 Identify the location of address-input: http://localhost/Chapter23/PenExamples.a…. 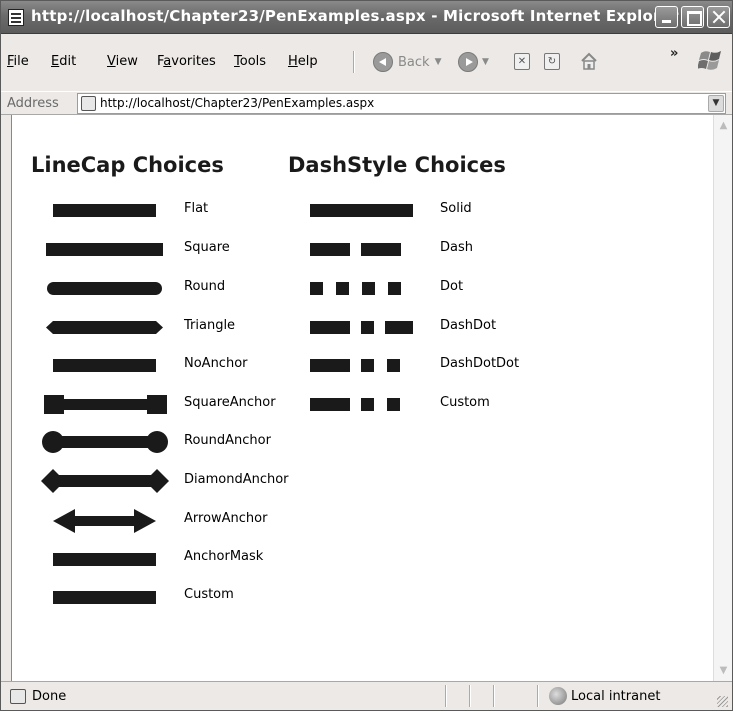
(401, 103).